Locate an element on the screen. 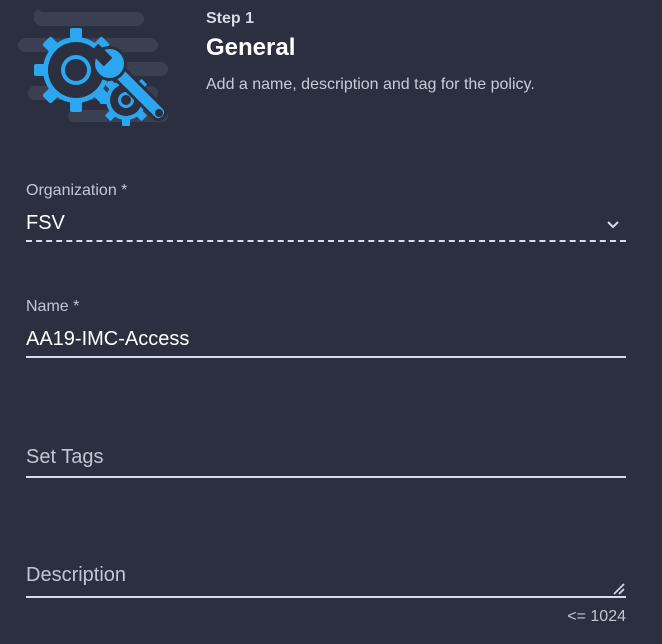 This screenshot has height=644, width=662. name-label: Name * is located at coordinates (53, 306).